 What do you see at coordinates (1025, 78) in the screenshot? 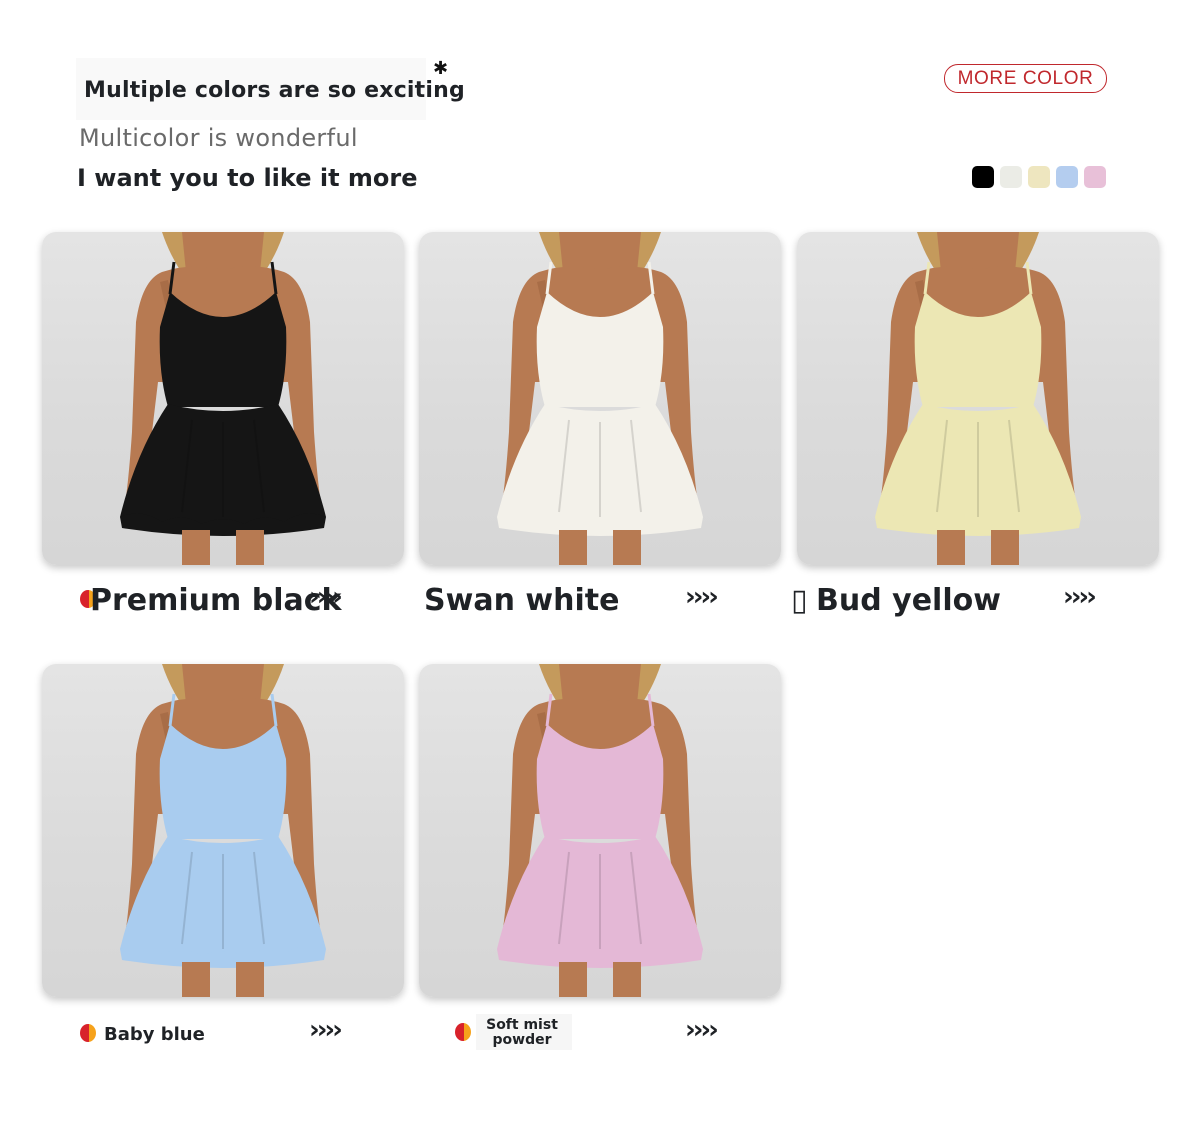
I see `more-color-button: MORE COLOR` at bounding box center [1025, 78].